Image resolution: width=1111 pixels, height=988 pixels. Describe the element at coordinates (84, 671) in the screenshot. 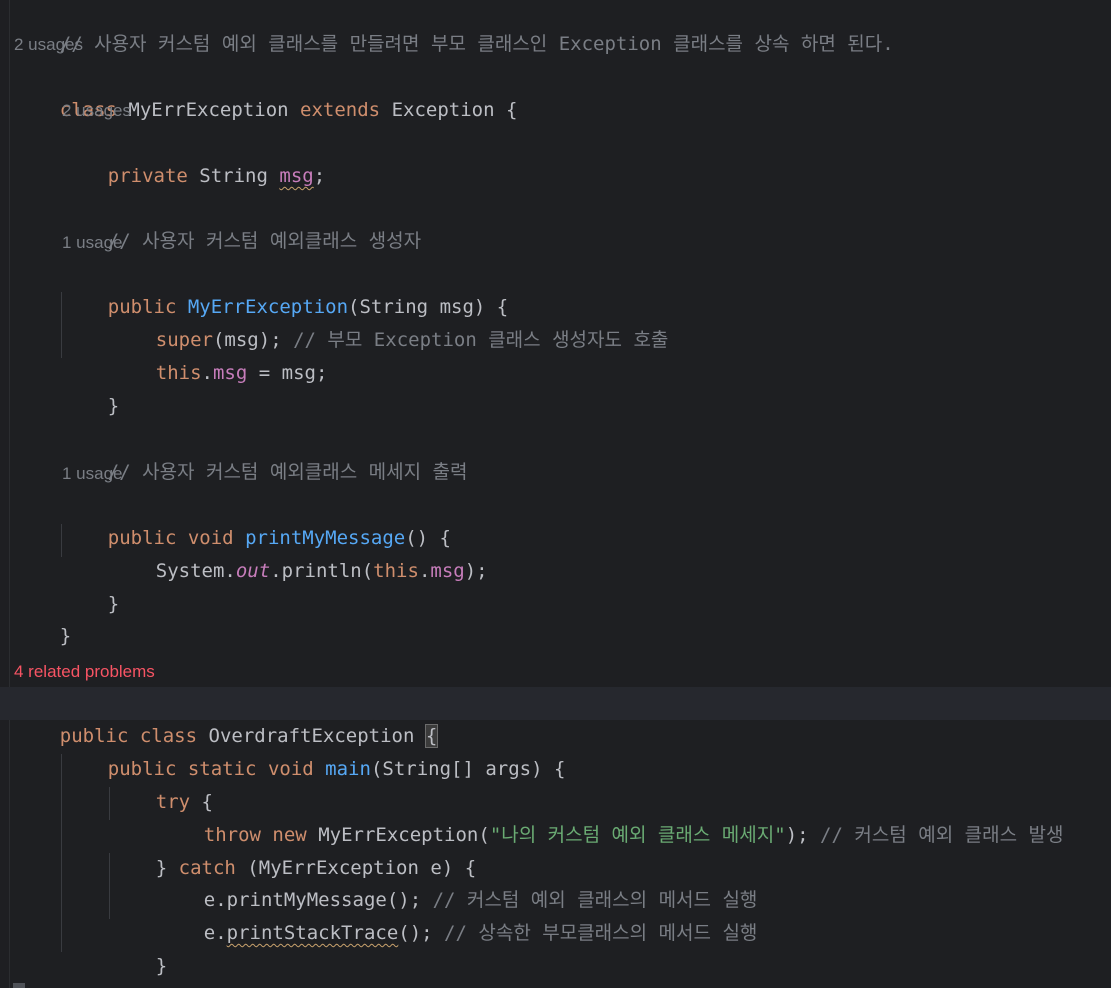

I see `problems-hint: 4 related problems` at that location.